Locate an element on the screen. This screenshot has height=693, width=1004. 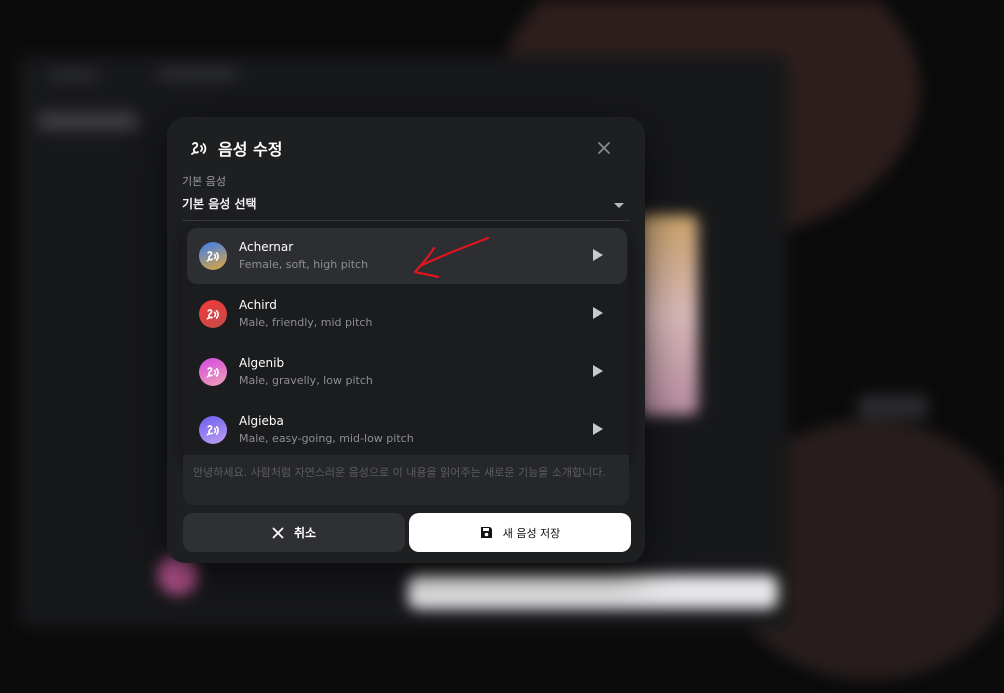
caret-down-icon is located at coordinates (619, 205).